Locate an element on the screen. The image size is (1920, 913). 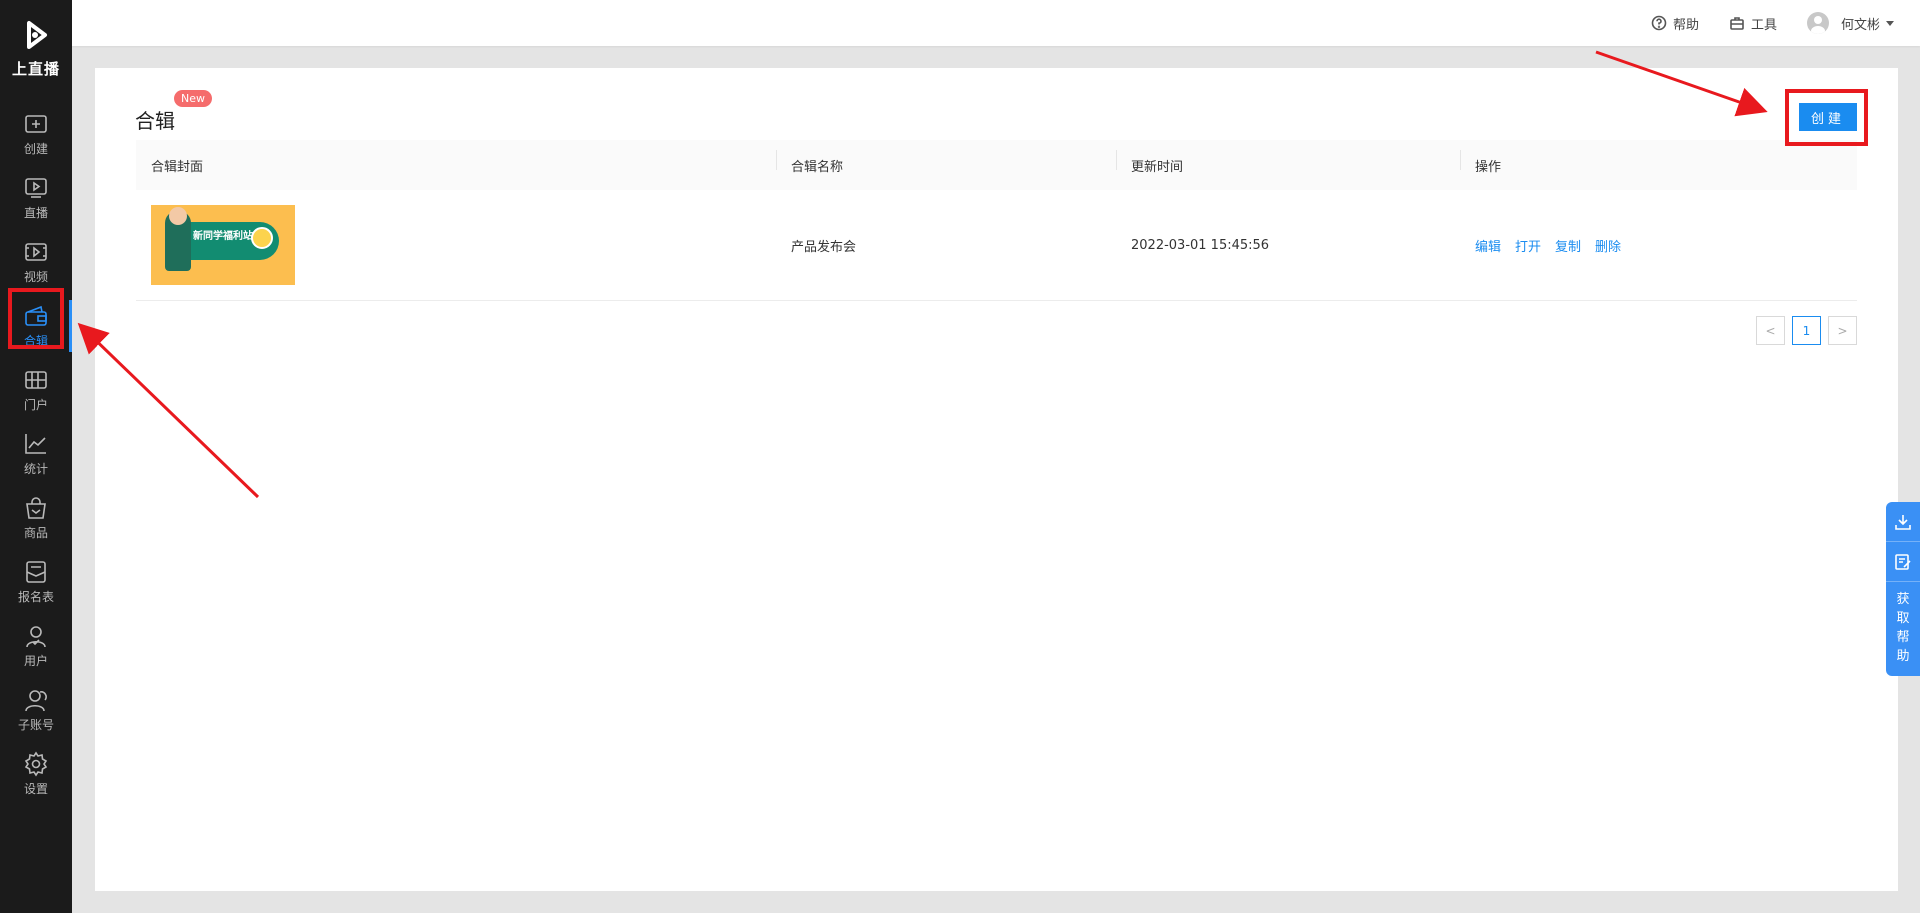
users-icon is located at coordinates (36, 701).